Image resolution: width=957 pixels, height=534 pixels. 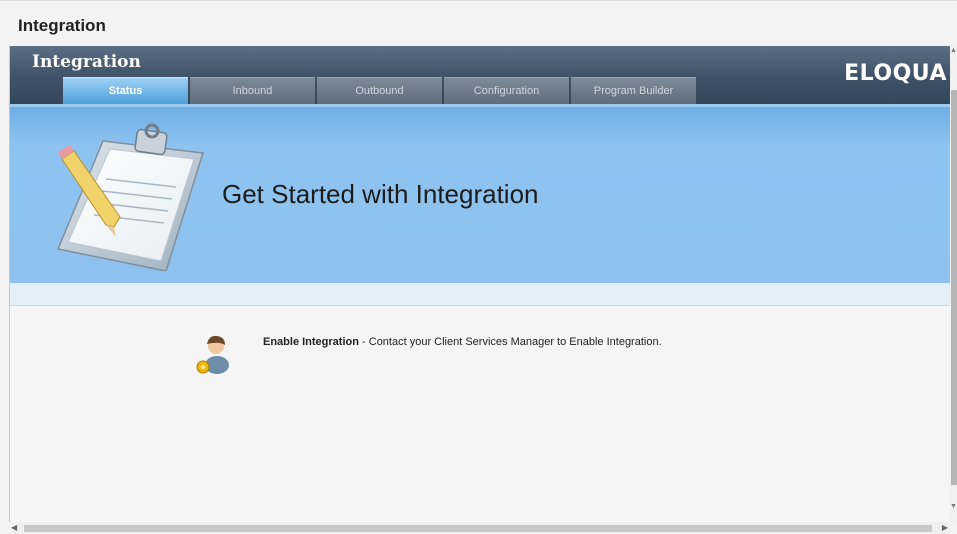 I want to click on hero-subbar, so click(x=480, y=294).